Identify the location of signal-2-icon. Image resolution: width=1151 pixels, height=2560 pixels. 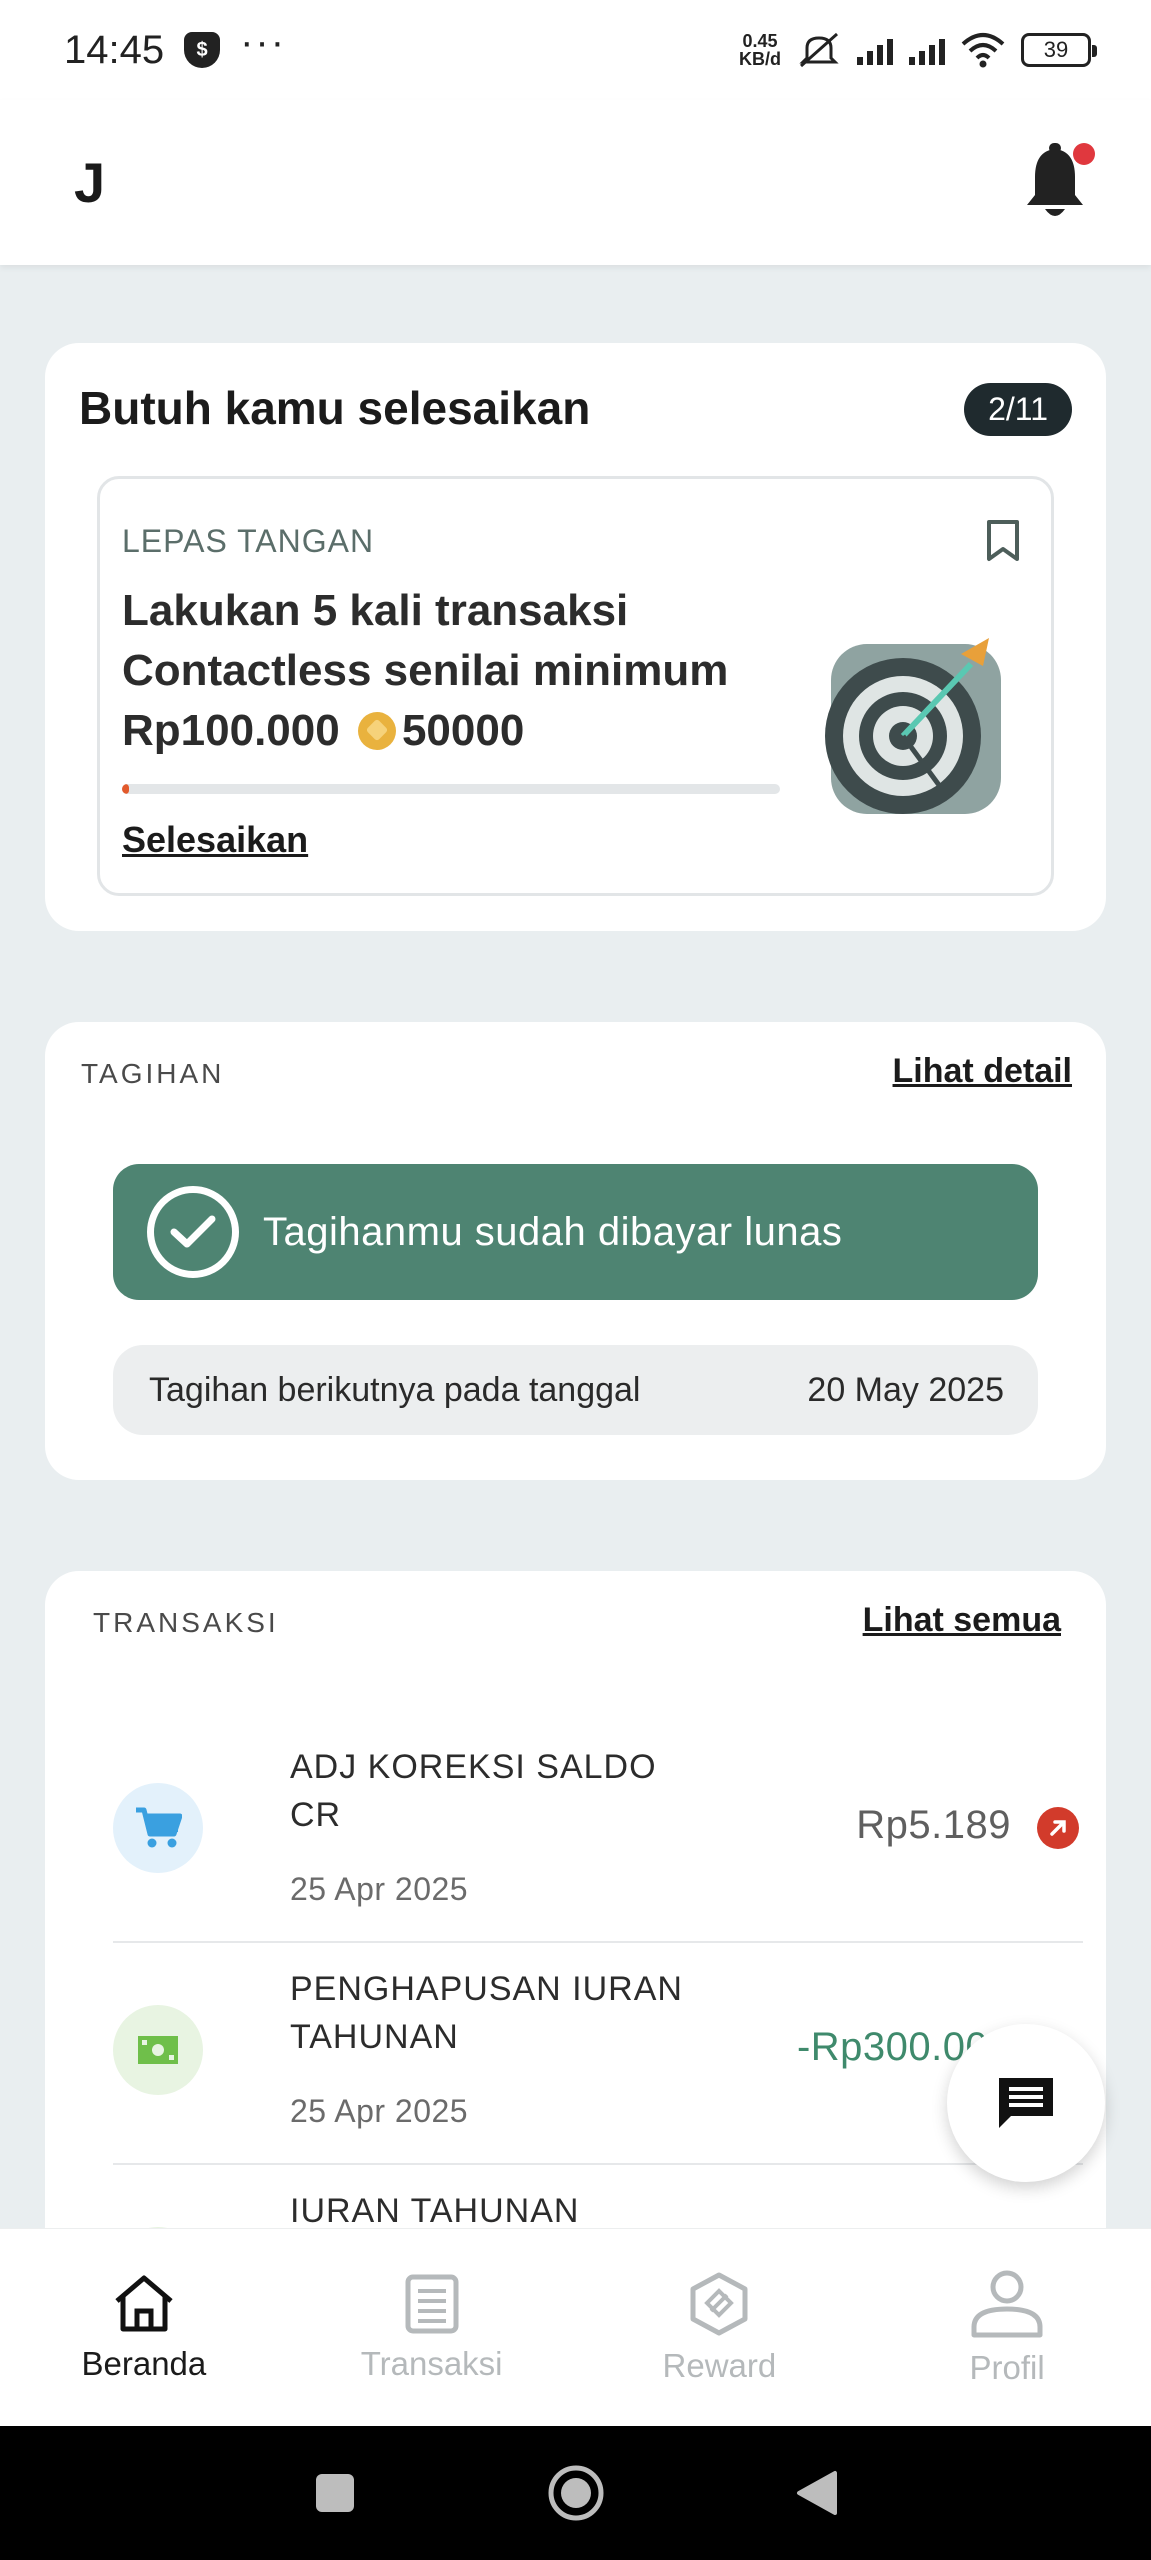
(927, 50).